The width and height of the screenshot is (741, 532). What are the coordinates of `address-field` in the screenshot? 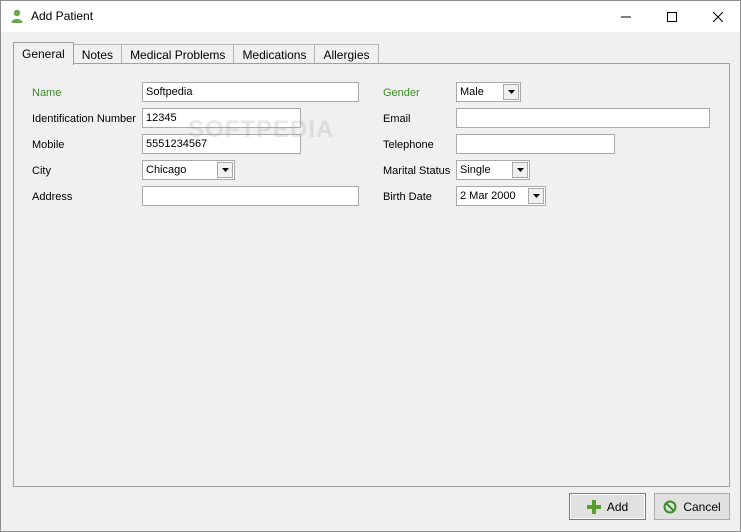 It's located at (250, 196).